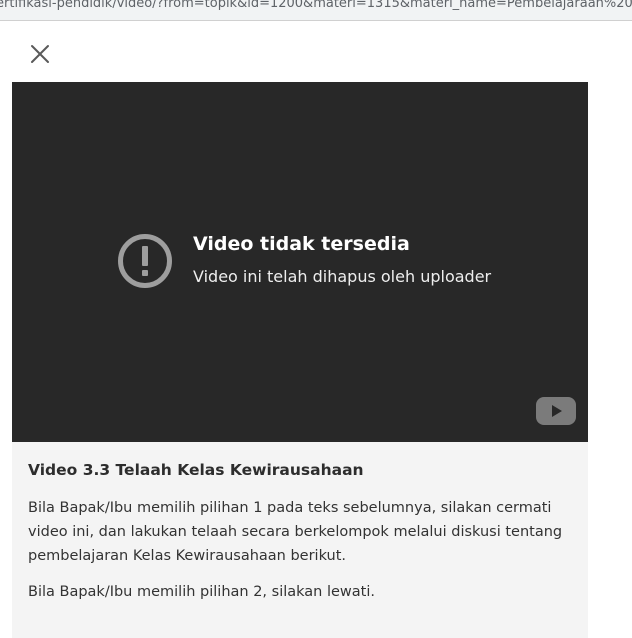  What do you see at coordinates (301, 244) in the screenshot?
I see `video-error-title: Video tidak tersedia` at bounding box center [301, 244].